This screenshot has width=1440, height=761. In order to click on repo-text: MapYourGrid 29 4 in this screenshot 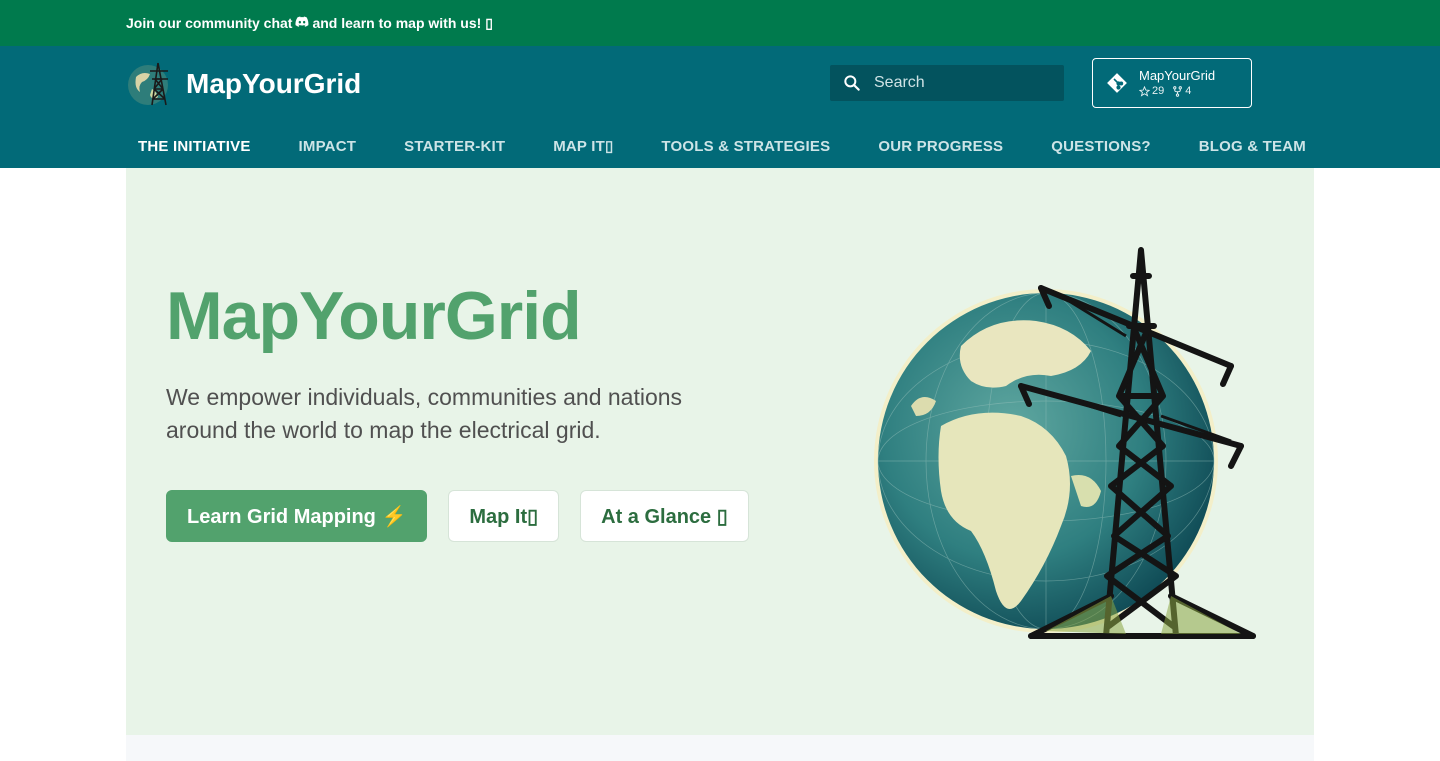, I will do `click(1177, 83)`.